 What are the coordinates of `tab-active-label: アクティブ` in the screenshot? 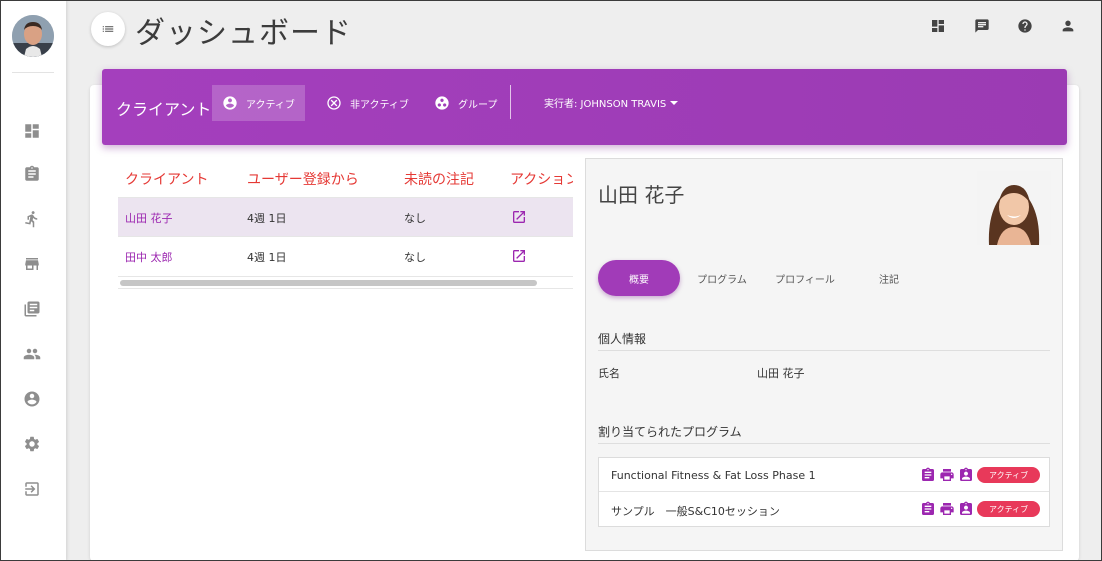 It's located at (270, 105).